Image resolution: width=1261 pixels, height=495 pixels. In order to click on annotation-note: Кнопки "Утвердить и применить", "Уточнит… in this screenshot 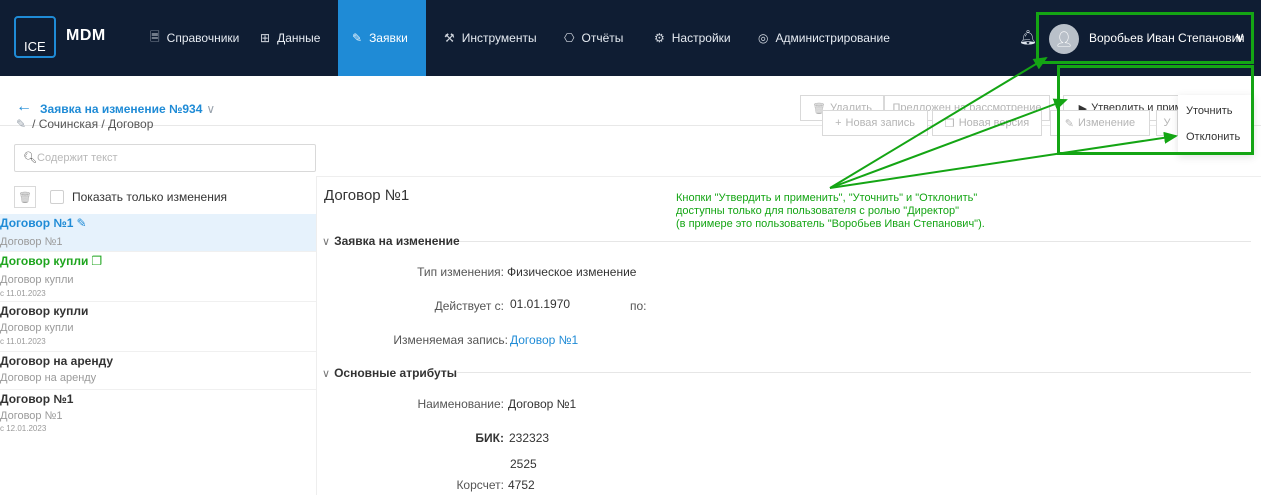, I will do `click(830, 211)`.